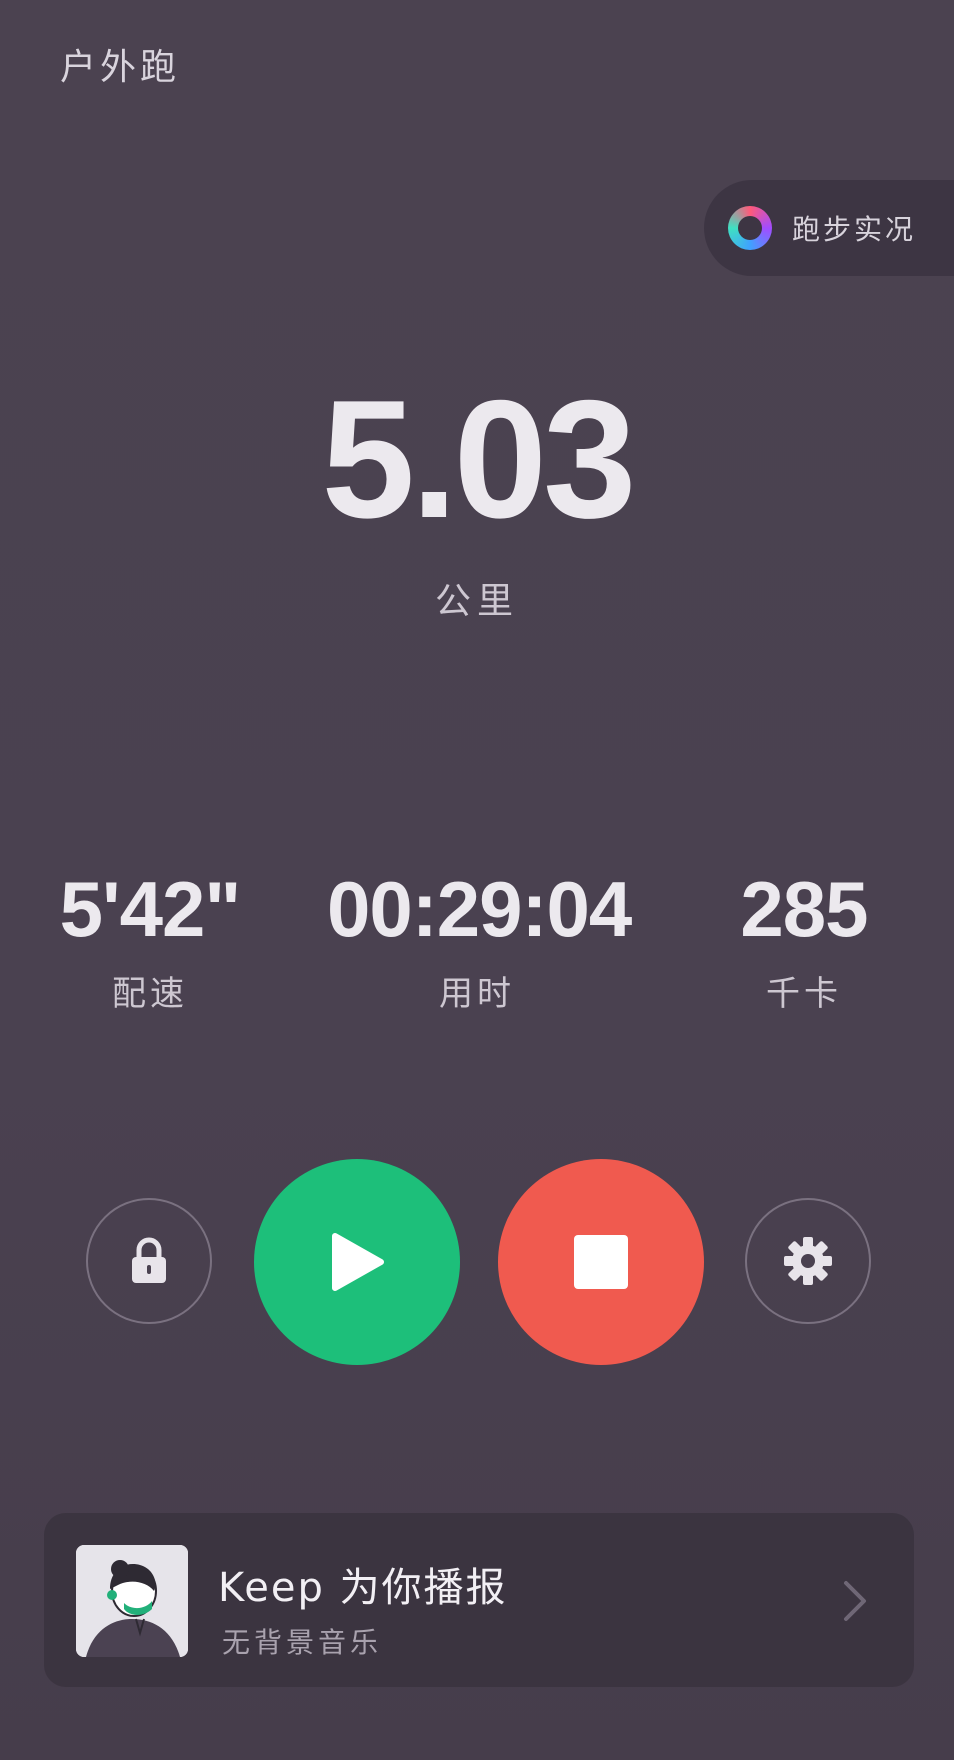 The width and height of the screenshot is (954, 1760). What do you see at coordinates (854, 229) in the screenshot?
I see `live-running-label: 跑步实况` at bounding box center [854, 229].